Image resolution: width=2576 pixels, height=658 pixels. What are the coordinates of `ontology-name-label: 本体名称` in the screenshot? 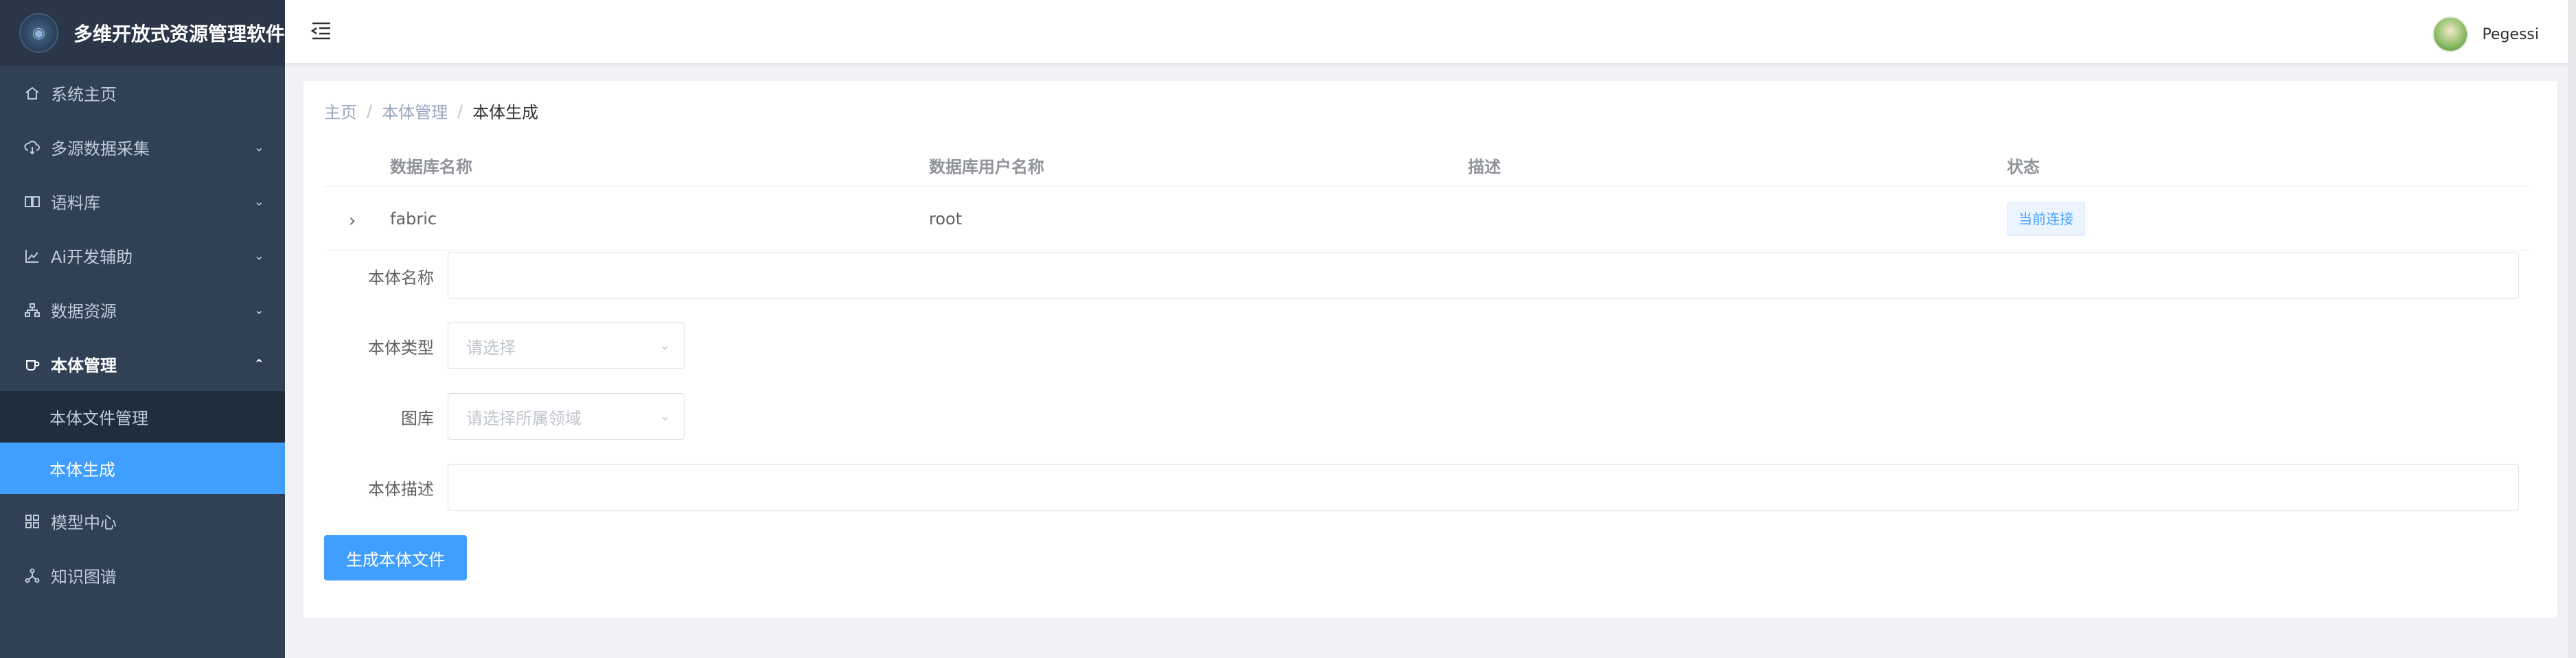 It's located at (401, 277).